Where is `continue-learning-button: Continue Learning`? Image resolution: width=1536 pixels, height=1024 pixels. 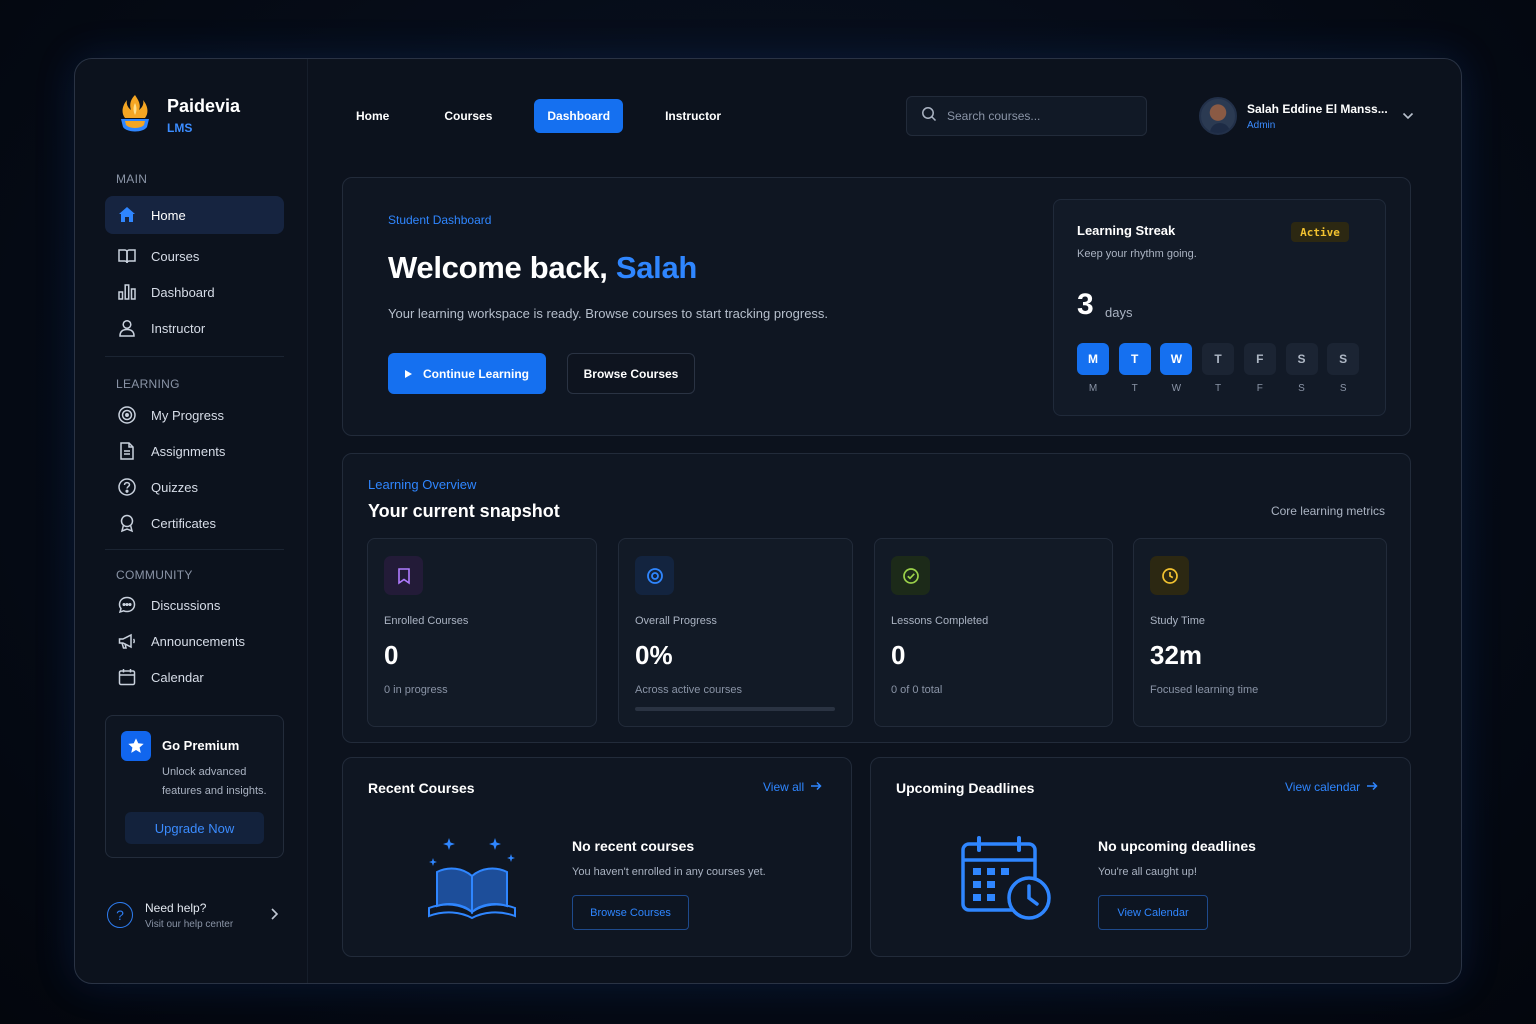 continue-learning-button: Continue Learning is located at coordinates (467, 373).